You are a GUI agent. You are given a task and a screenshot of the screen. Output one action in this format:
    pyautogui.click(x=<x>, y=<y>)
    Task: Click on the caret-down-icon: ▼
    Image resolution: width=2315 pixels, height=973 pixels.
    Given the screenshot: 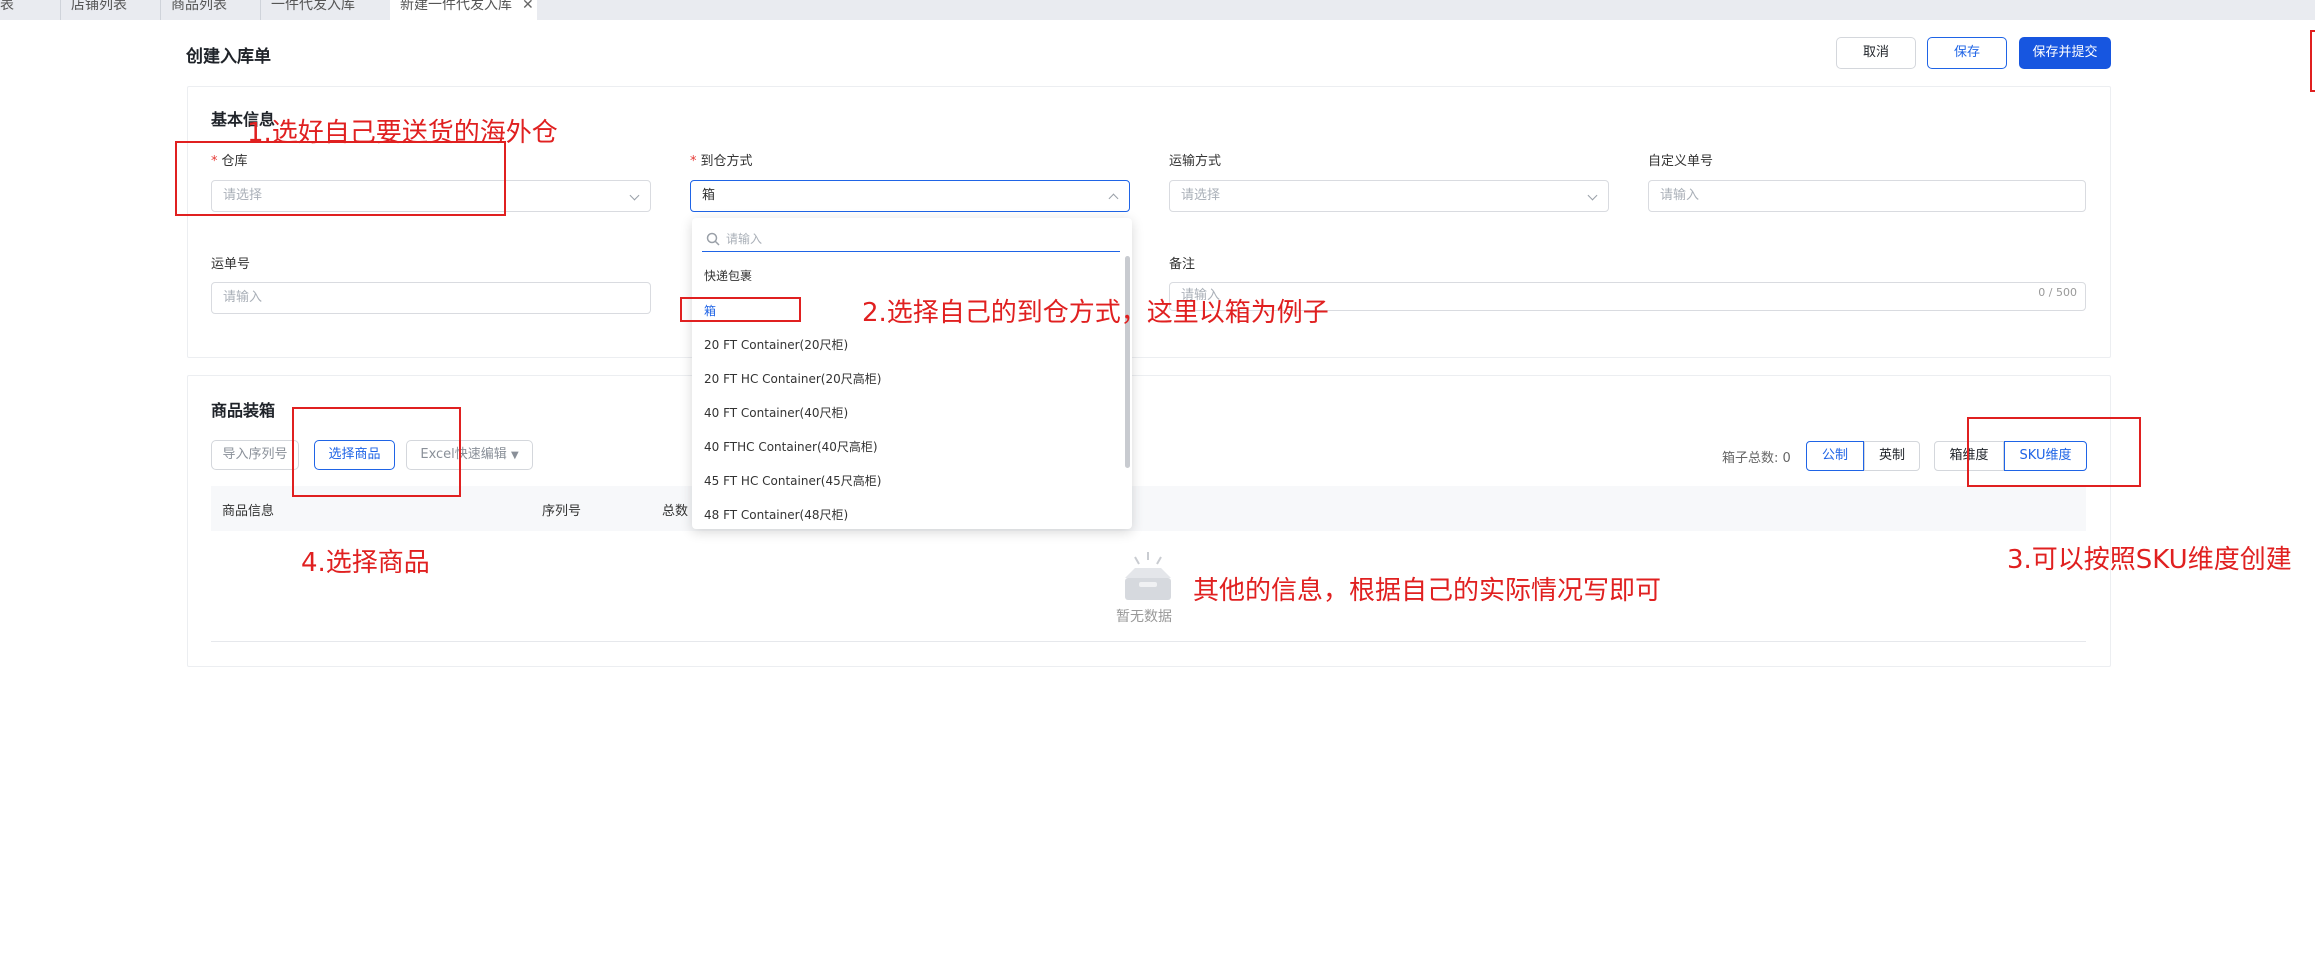 What is the action you would take?
    pyautogui.click(x=514, y=455)
    